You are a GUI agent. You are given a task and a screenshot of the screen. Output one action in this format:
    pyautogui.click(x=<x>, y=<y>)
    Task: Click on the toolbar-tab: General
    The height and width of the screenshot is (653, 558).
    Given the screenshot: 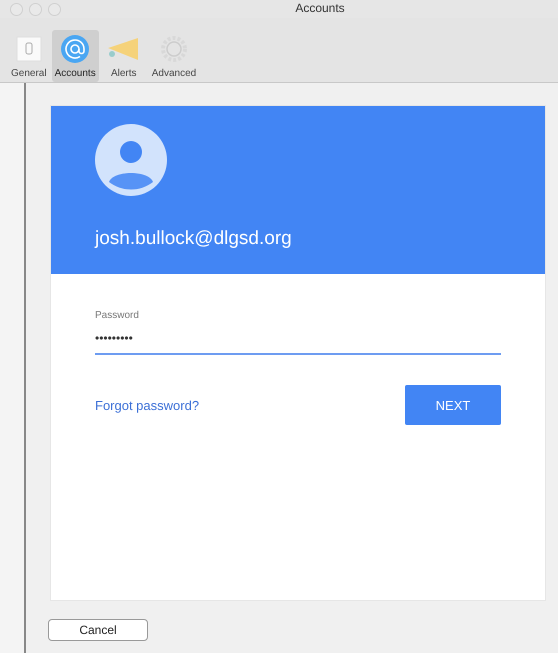 What is the action you would take?
    pyautogui.click(x=29, y=56)
    